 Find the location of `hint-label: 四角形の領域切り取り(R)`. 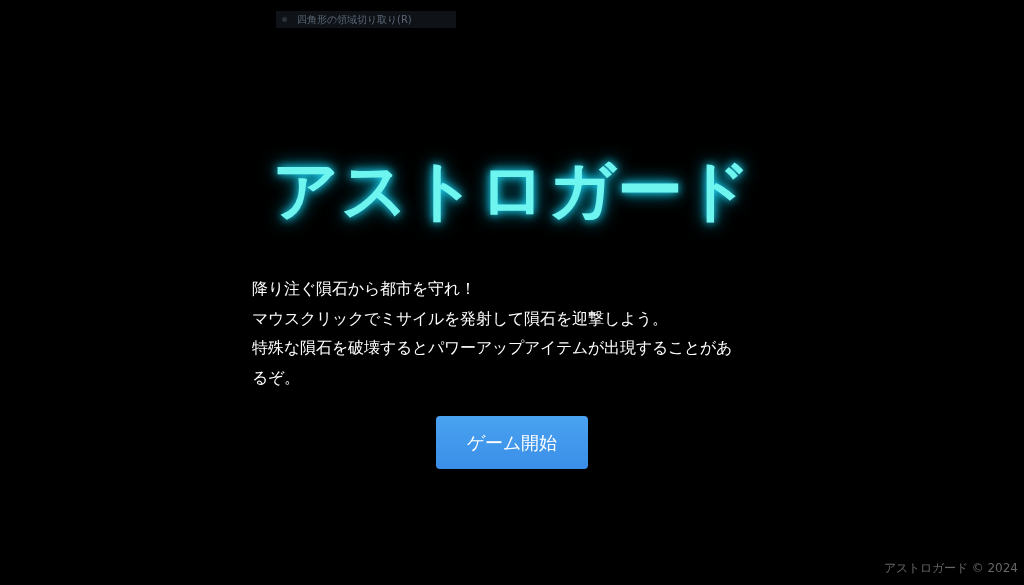

hint-label: 四角形の領域切り取り(R) is located at coordinates (354, 19).